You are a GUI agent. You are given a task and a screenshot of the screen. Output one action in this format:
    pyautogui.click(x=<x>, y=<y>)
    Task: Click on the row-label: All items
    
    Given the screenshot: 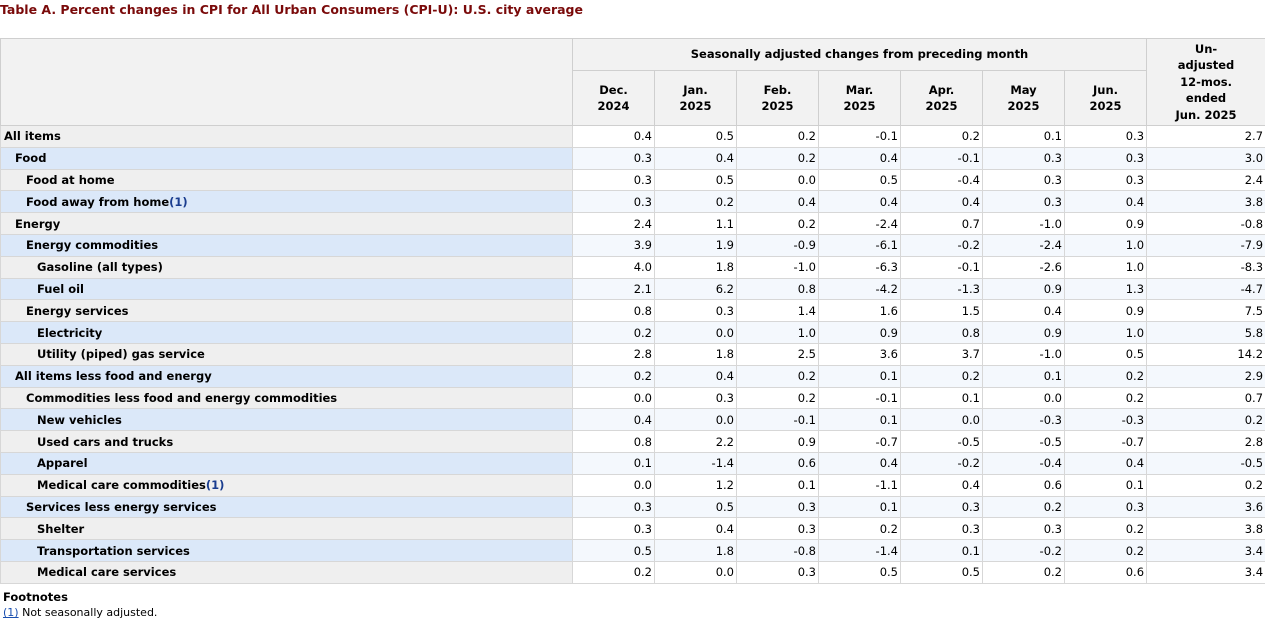 What is the action you would take?
    pyautogui.click(x=286, y=136)
    